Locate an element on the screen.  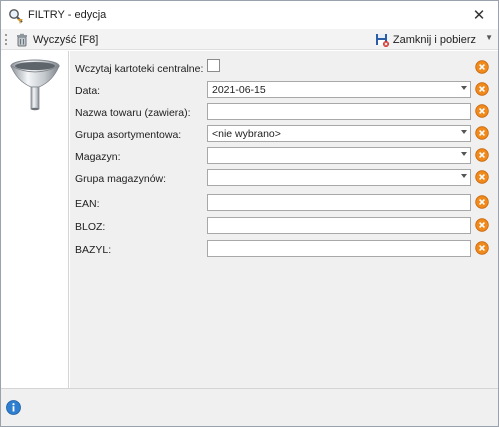
warehouse-group-select is located at coordinates (339, 177).